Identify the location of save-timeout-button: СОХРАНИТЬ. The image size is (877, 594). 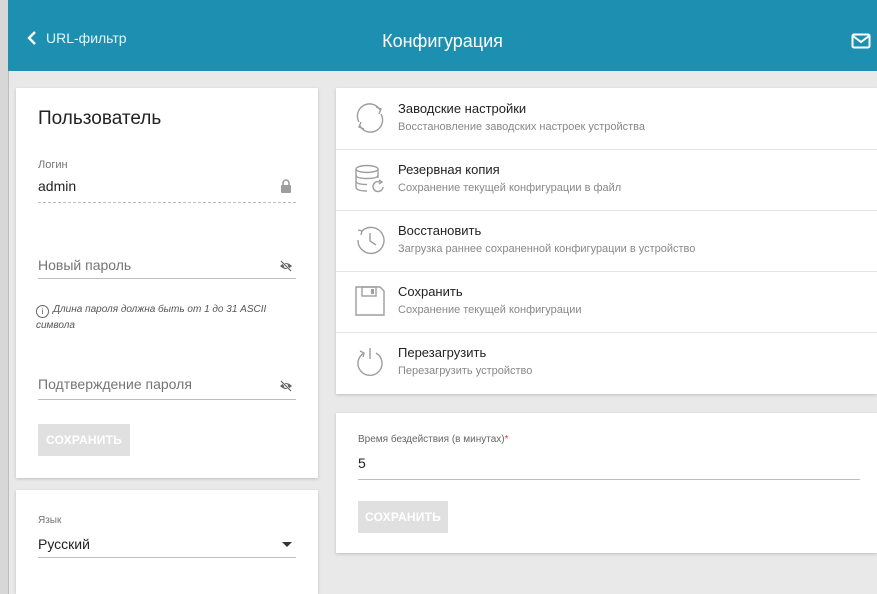
(403, 517).